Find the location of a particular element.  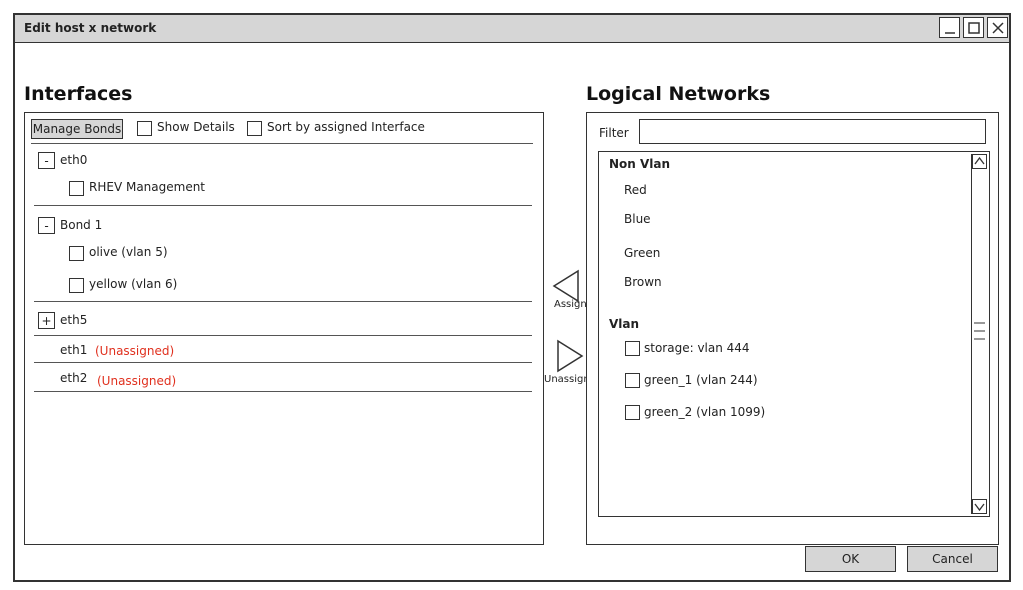

network-item-blue: Blue is located at coordinates (637, 219).